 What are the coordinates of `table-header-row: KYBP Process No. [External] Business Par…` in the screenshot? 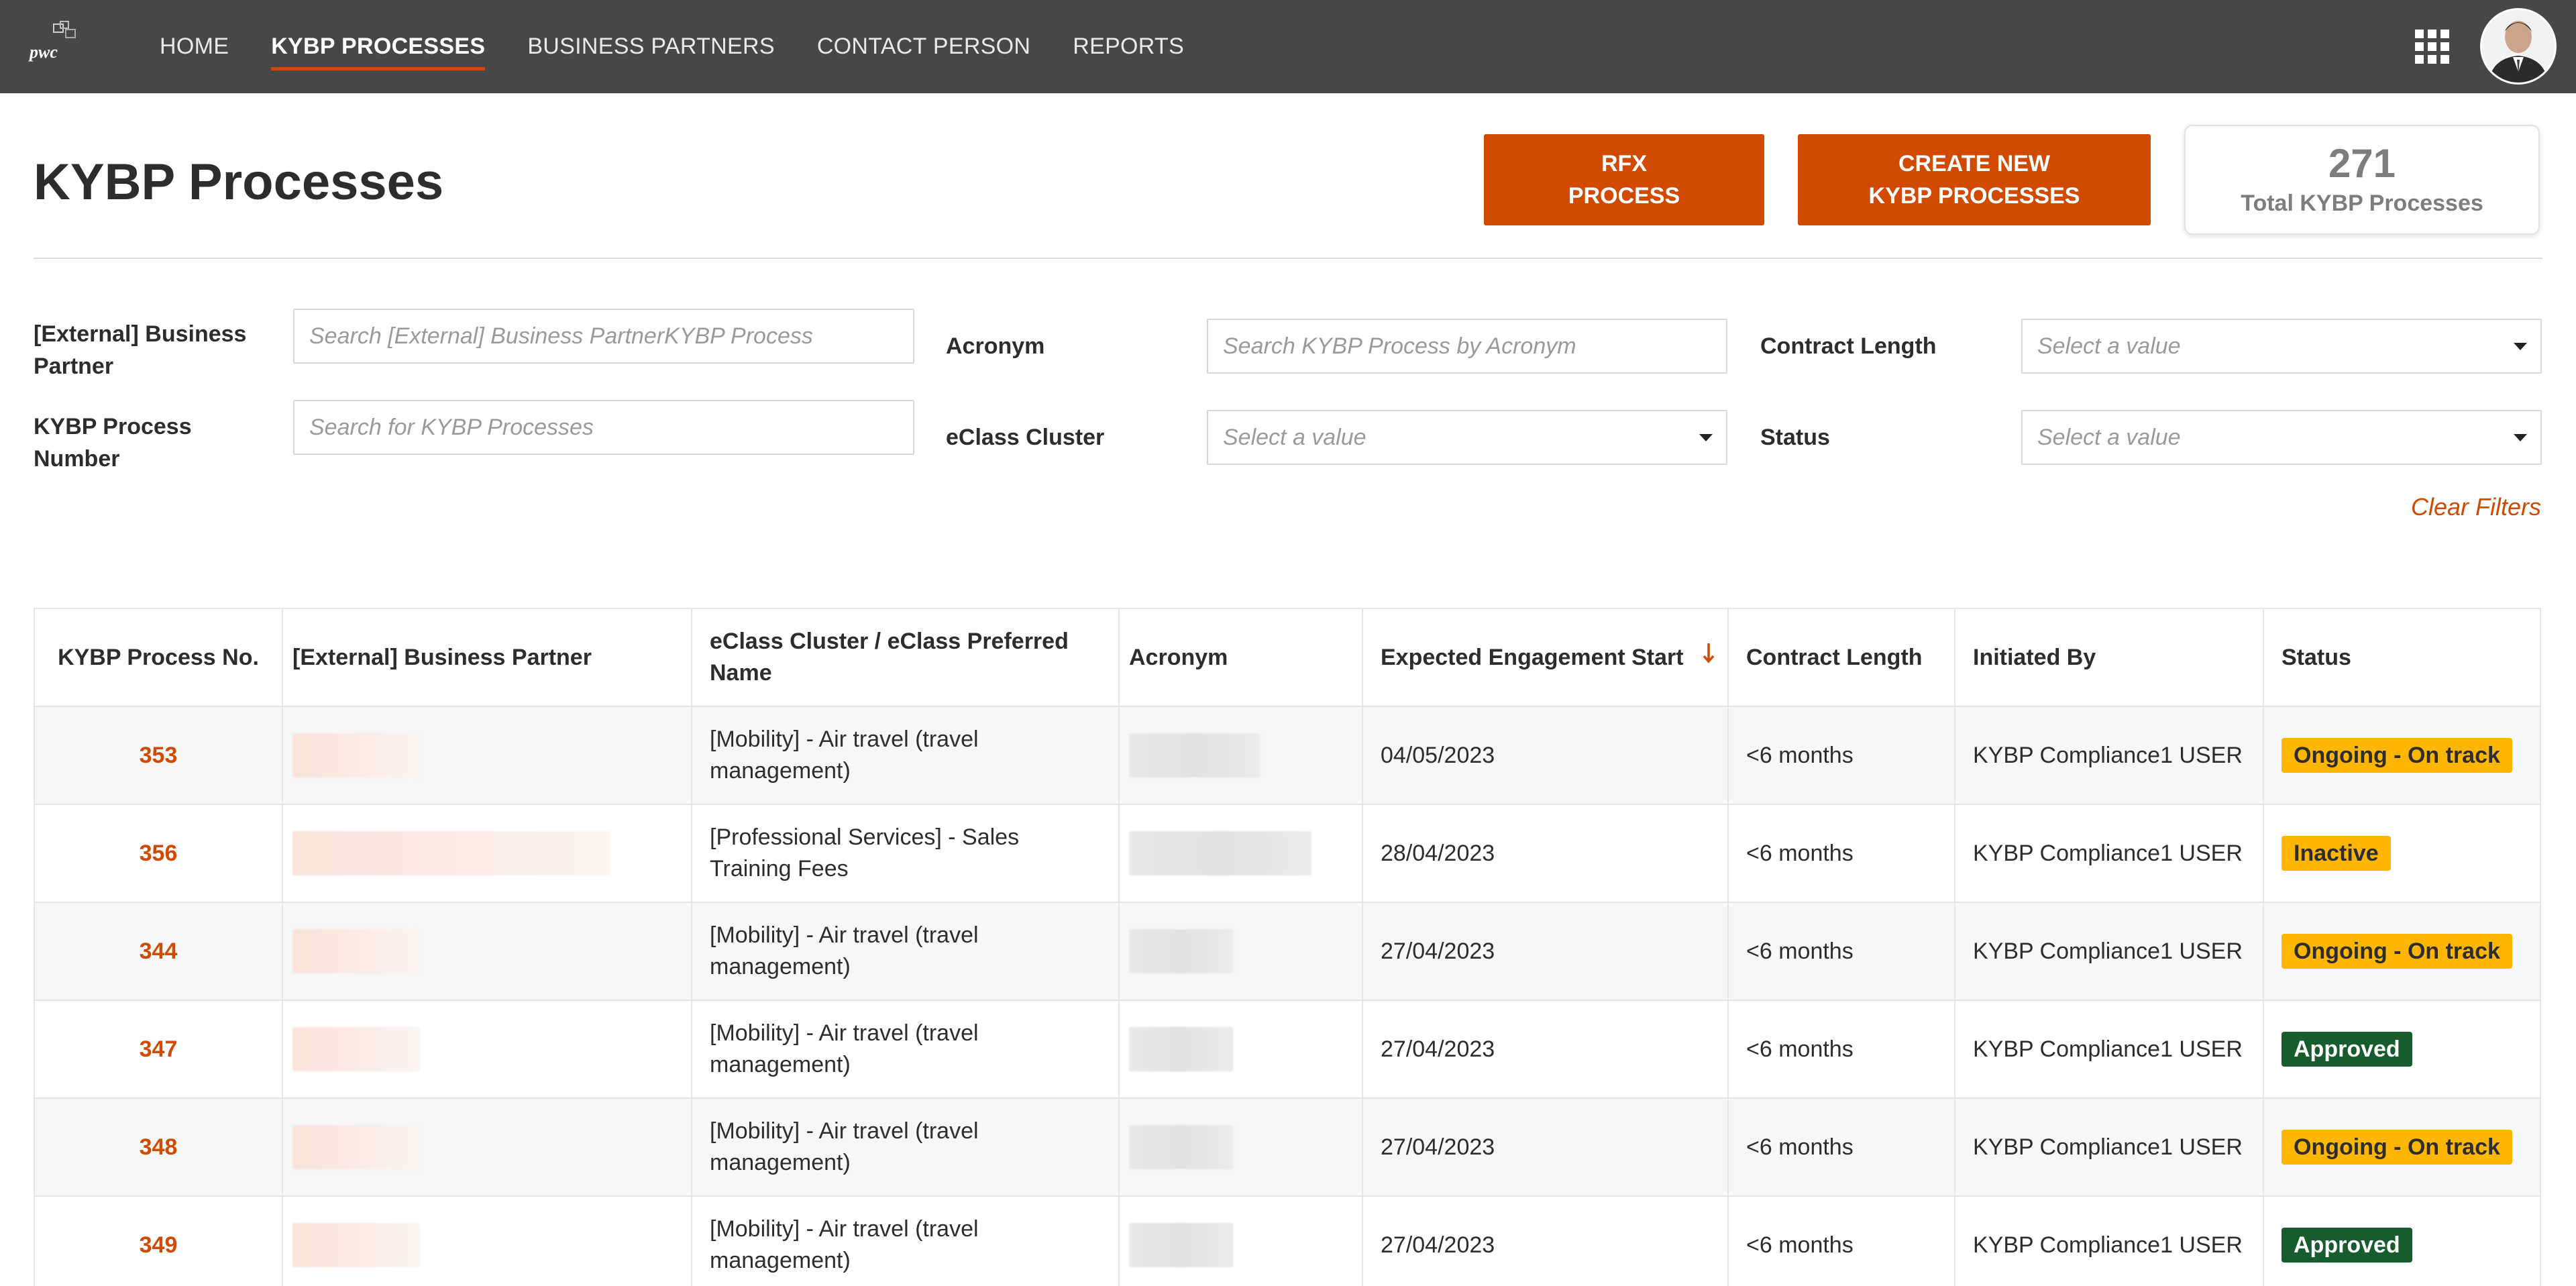 It's located at (1287, 658).